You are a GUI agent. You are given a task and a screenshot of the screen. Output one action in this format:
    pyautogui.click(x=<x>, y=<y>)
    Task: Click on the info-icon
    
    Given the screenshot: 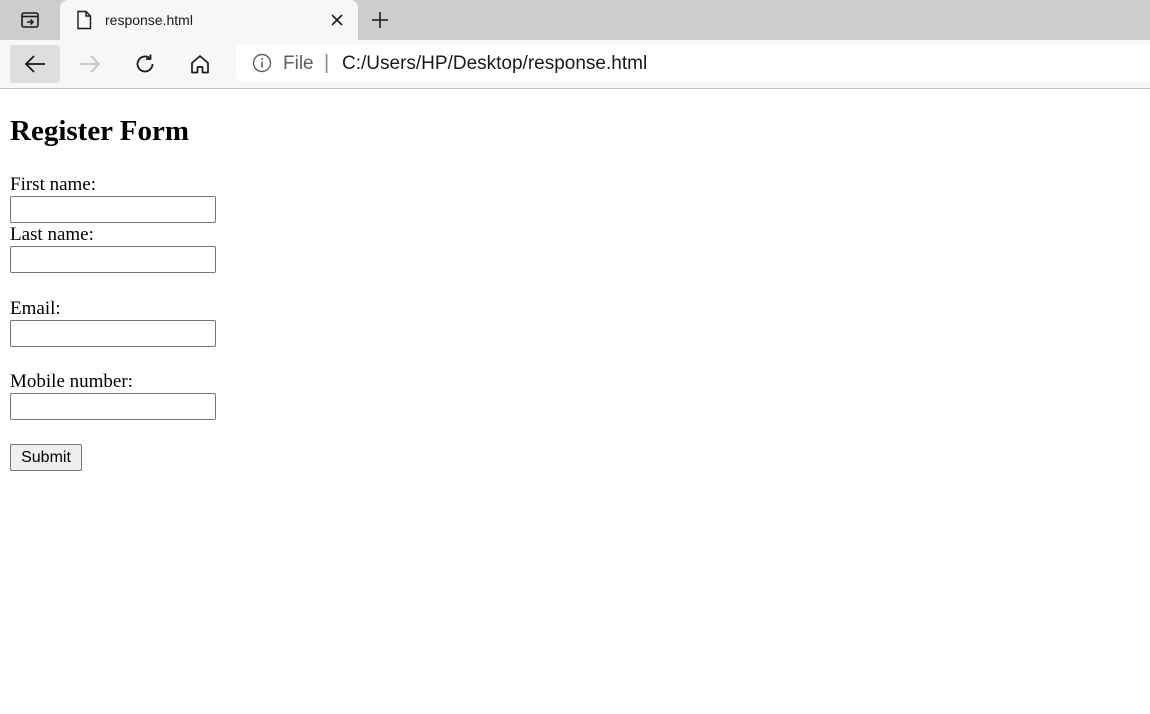 What is the action you would take?
    pyautogui.click(x=262, y=63)
    